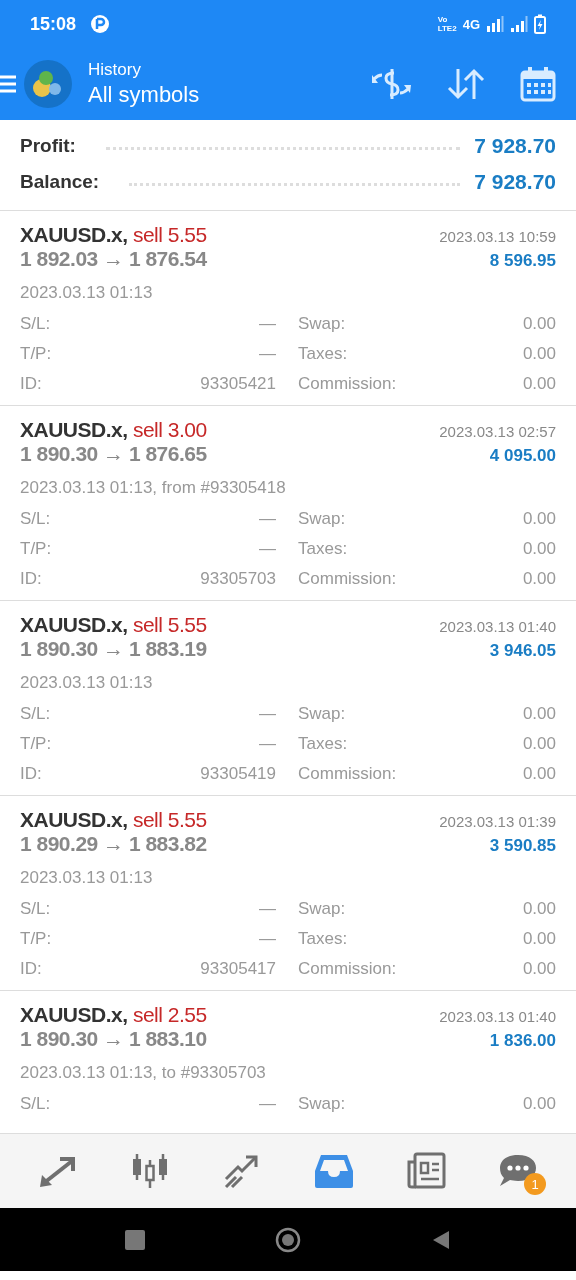 Image resolution: width=576 pixels, height=1280 pixels. Describe the element at coordinates (135, 1239) in the screenshot. I see `recents-icon` at that location.